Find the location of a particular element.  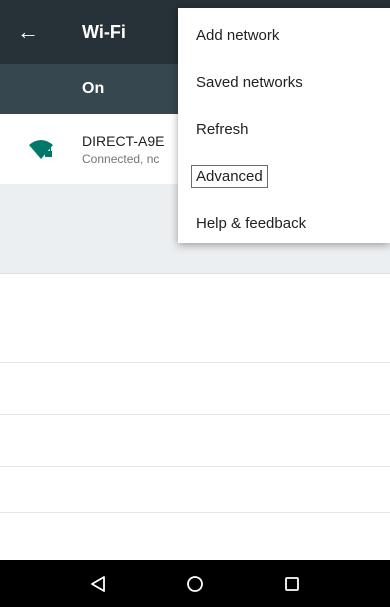

nav-recents-button is located at coordinates (292, 583).